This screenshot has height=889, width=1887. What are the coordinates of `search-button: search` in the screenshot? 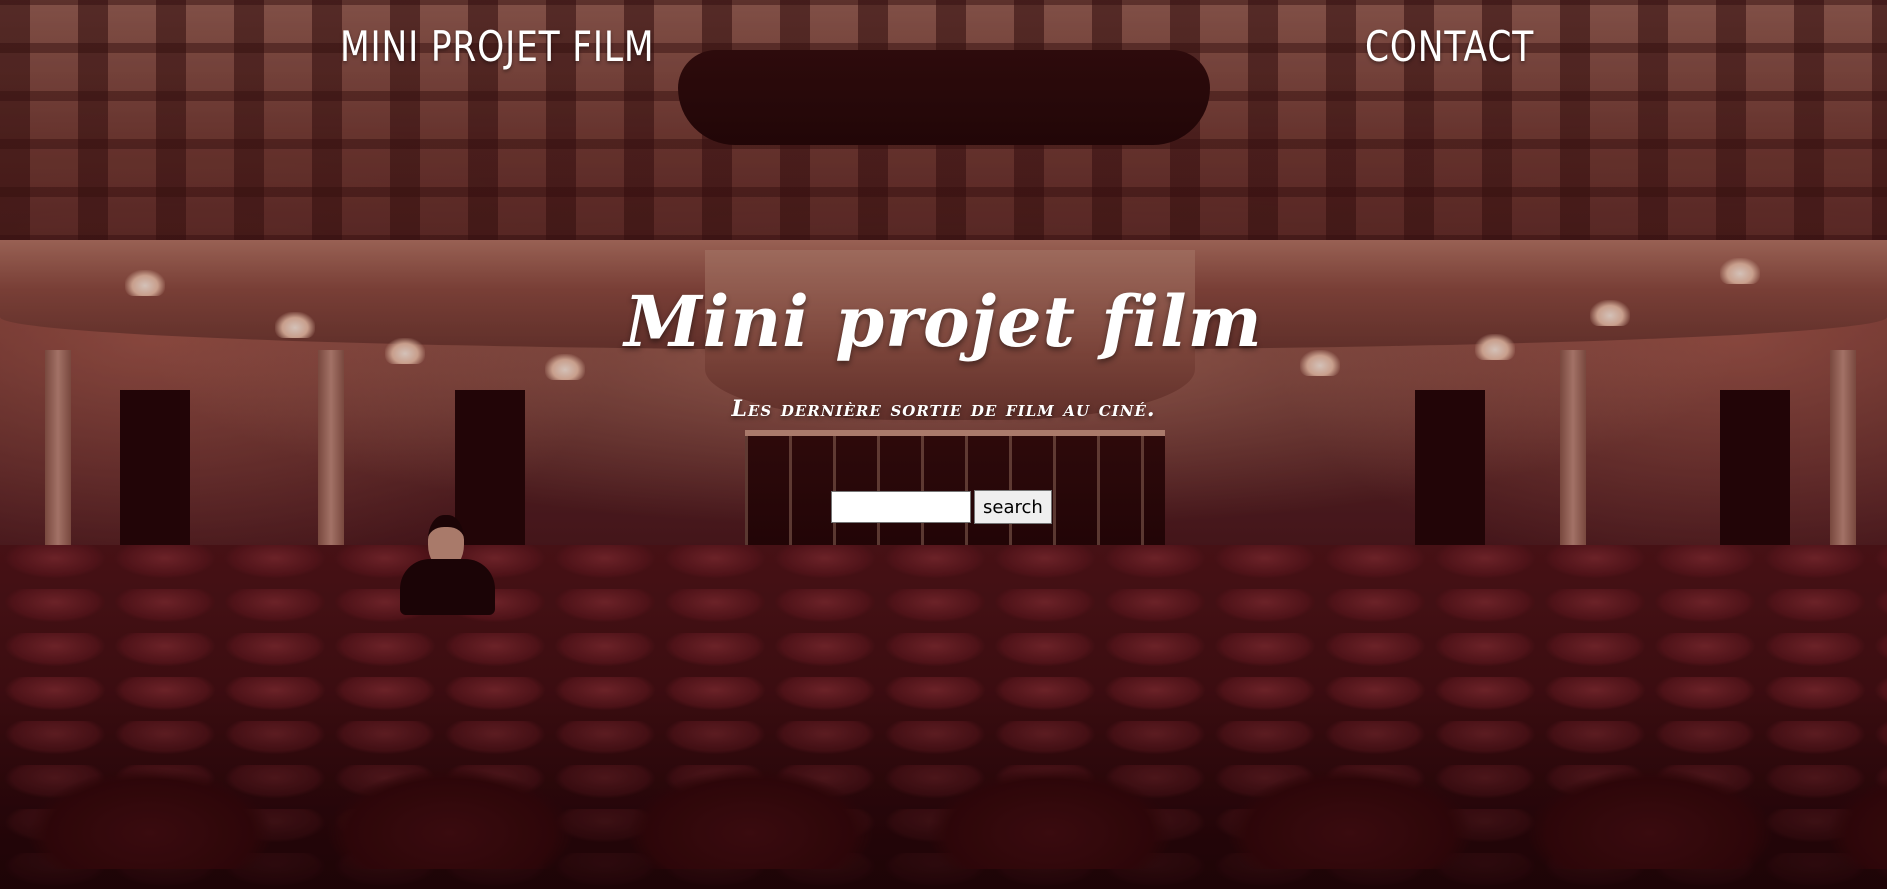 It's located at (1013, 507).